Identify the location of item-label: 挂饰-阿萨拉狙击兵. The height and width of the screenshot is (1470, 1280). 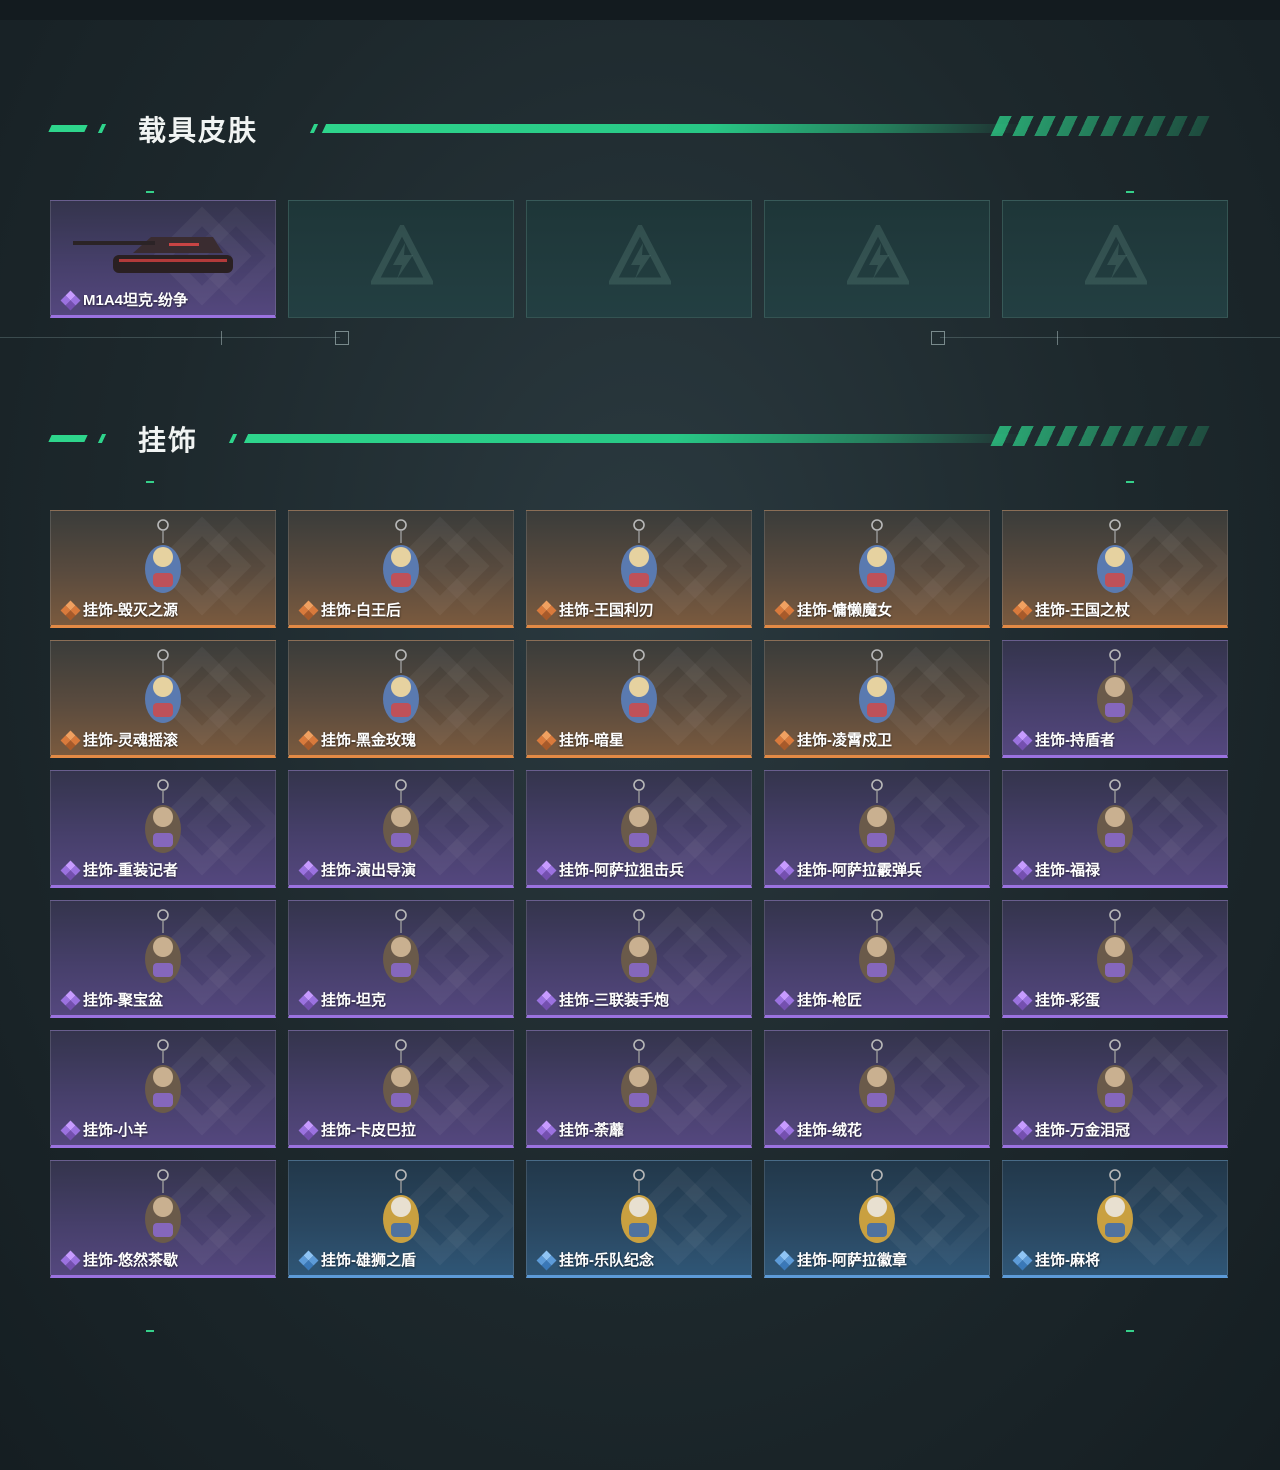
(621, 870).